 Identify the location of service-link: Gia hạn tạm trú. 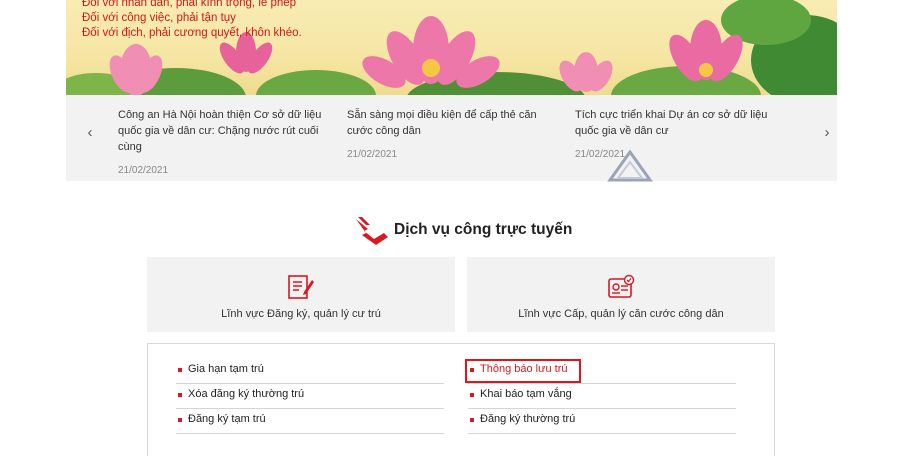
(310, 371).